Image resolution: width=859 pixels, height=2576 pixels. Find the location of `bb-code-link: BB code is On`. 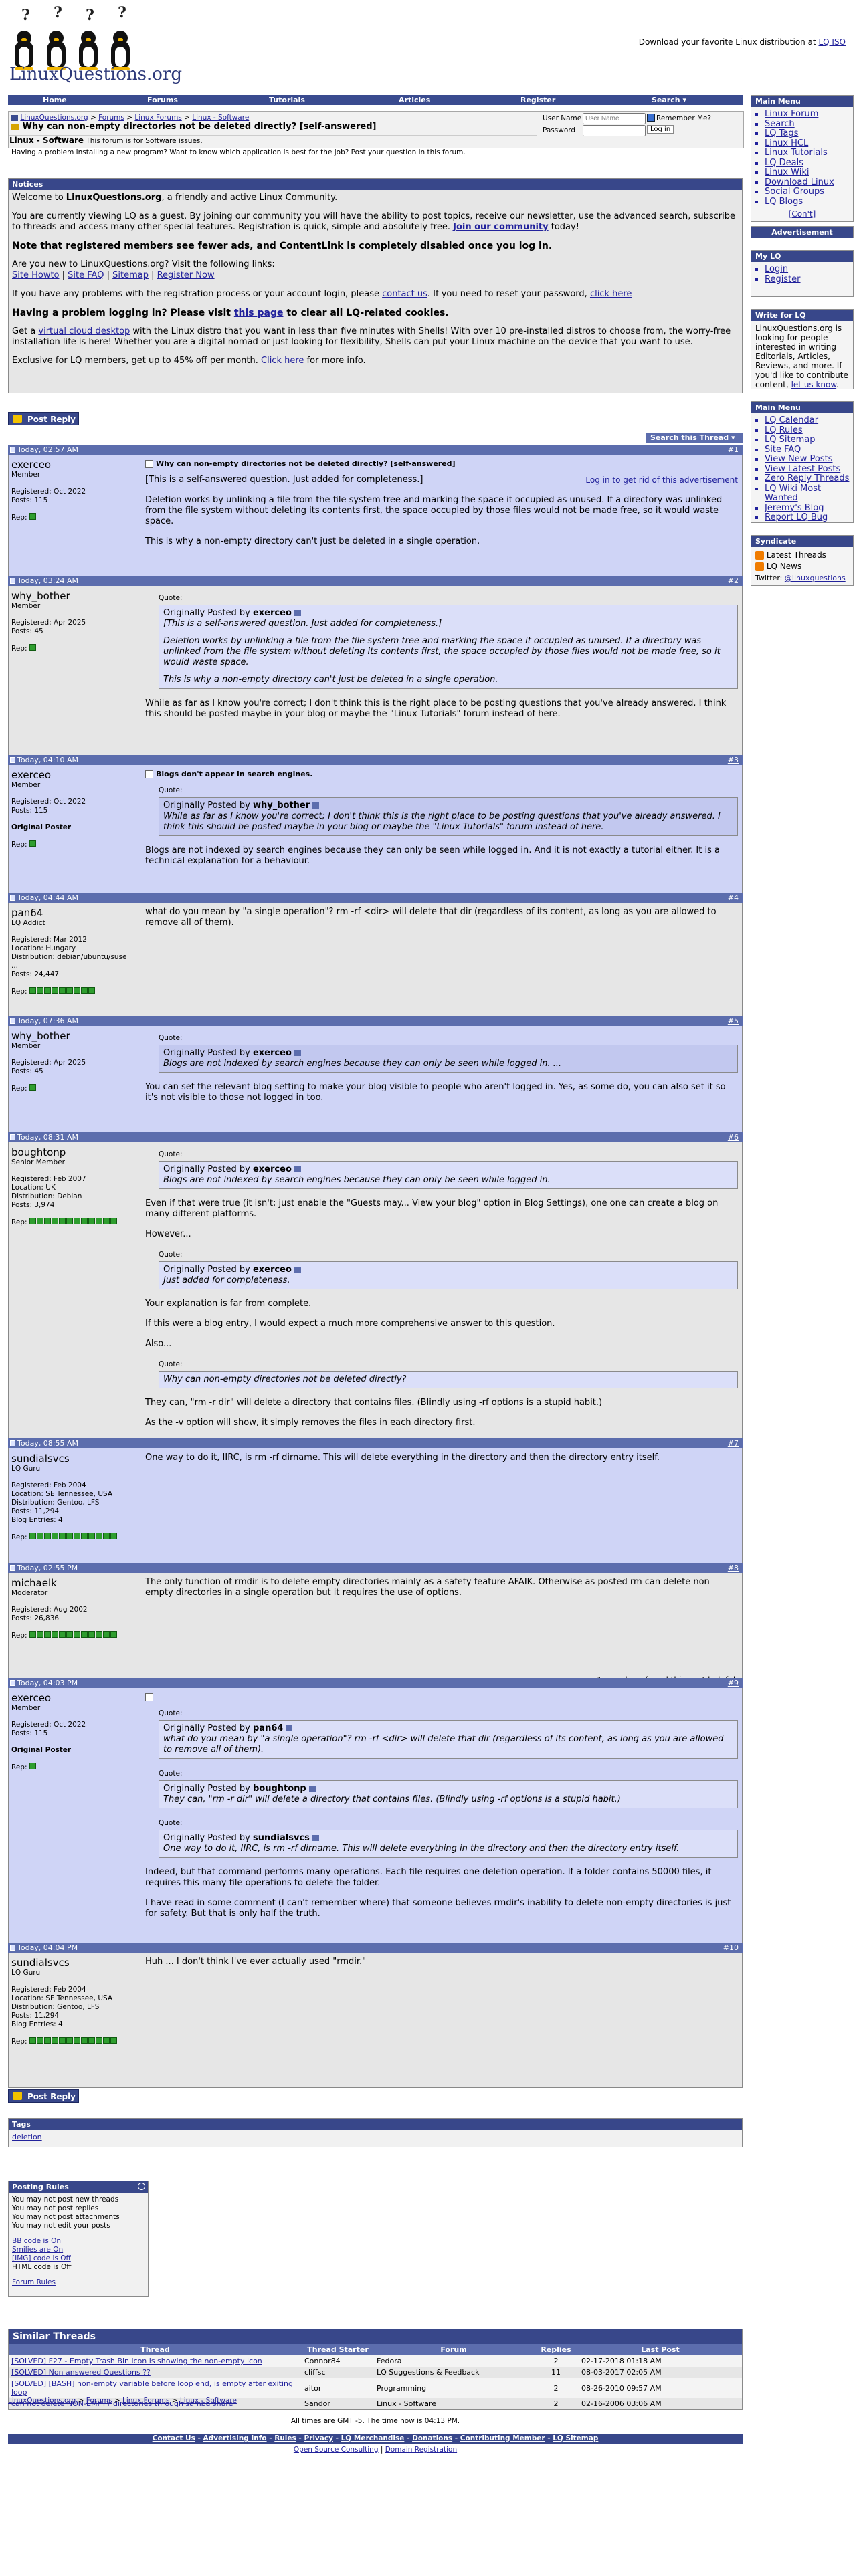

bb-code-link: BB code is On is located at coordinates (78, 2241).